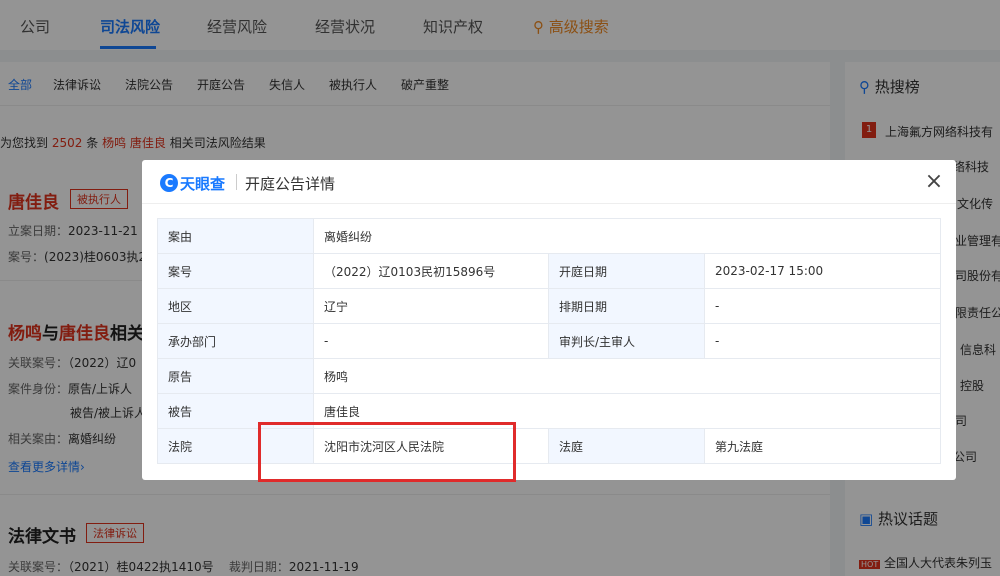  What do you see at coordinates (236, 182) in the screenshot?
I see `header-divider` at bounding box center [236, 182].